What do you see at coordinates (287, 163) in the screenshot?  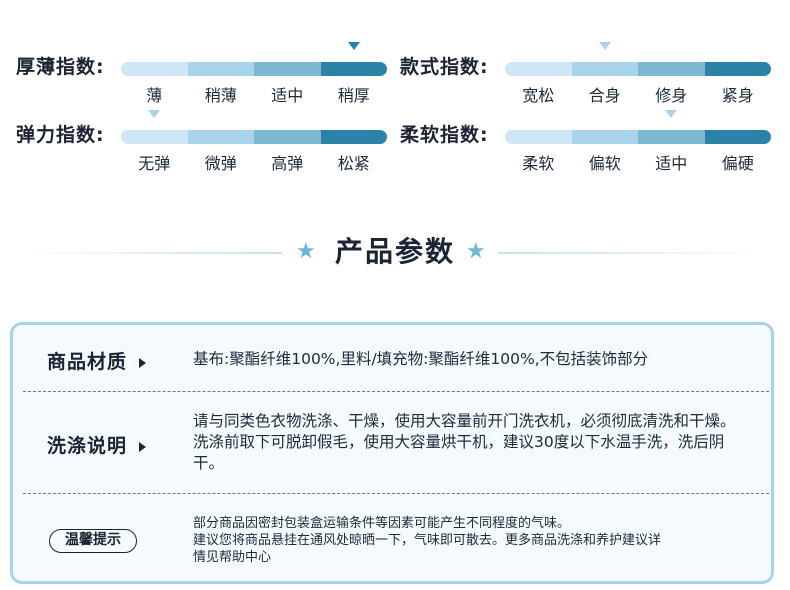 I see `index-label: 高弹` at bounding box center [287, 163].